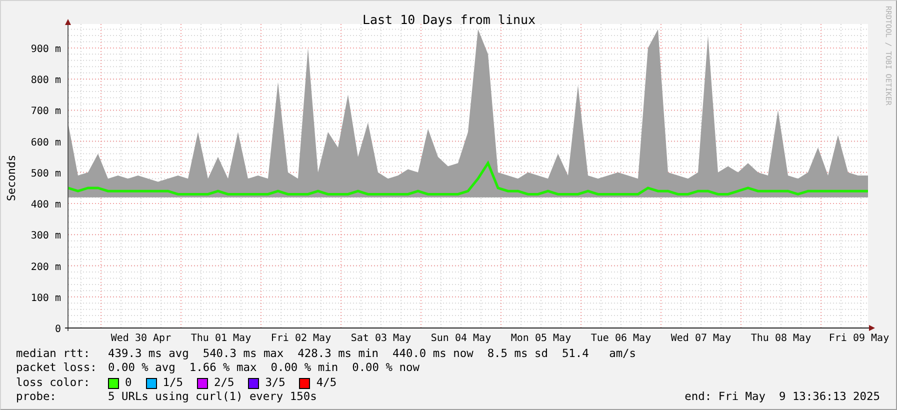 Image resolution: width=897 pixels, height=410 pixels. I want to click on tick-label: 0, so click(57, 329).